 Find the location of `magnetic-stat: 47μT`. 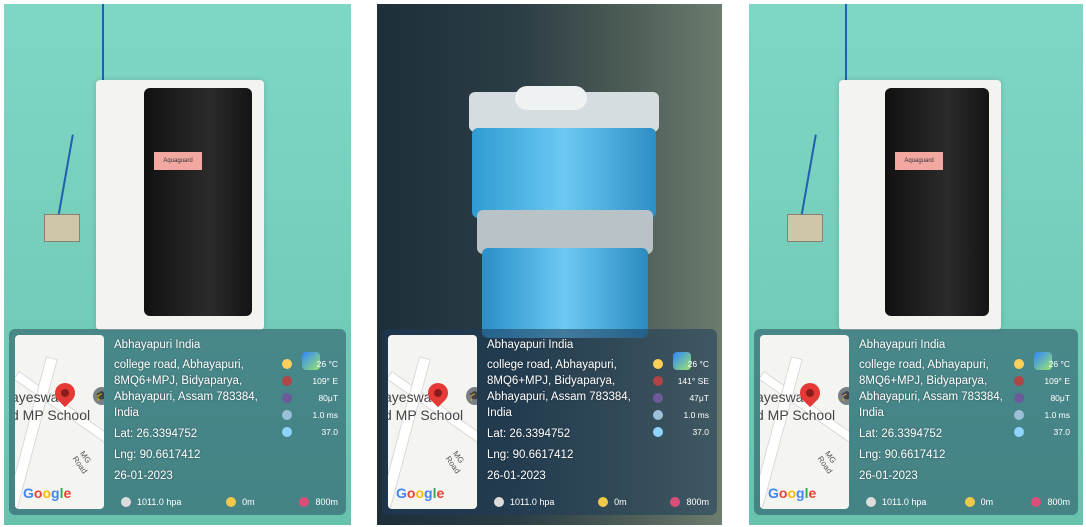

magnetic-stat: 47μT is located at coordinates (681, 397).